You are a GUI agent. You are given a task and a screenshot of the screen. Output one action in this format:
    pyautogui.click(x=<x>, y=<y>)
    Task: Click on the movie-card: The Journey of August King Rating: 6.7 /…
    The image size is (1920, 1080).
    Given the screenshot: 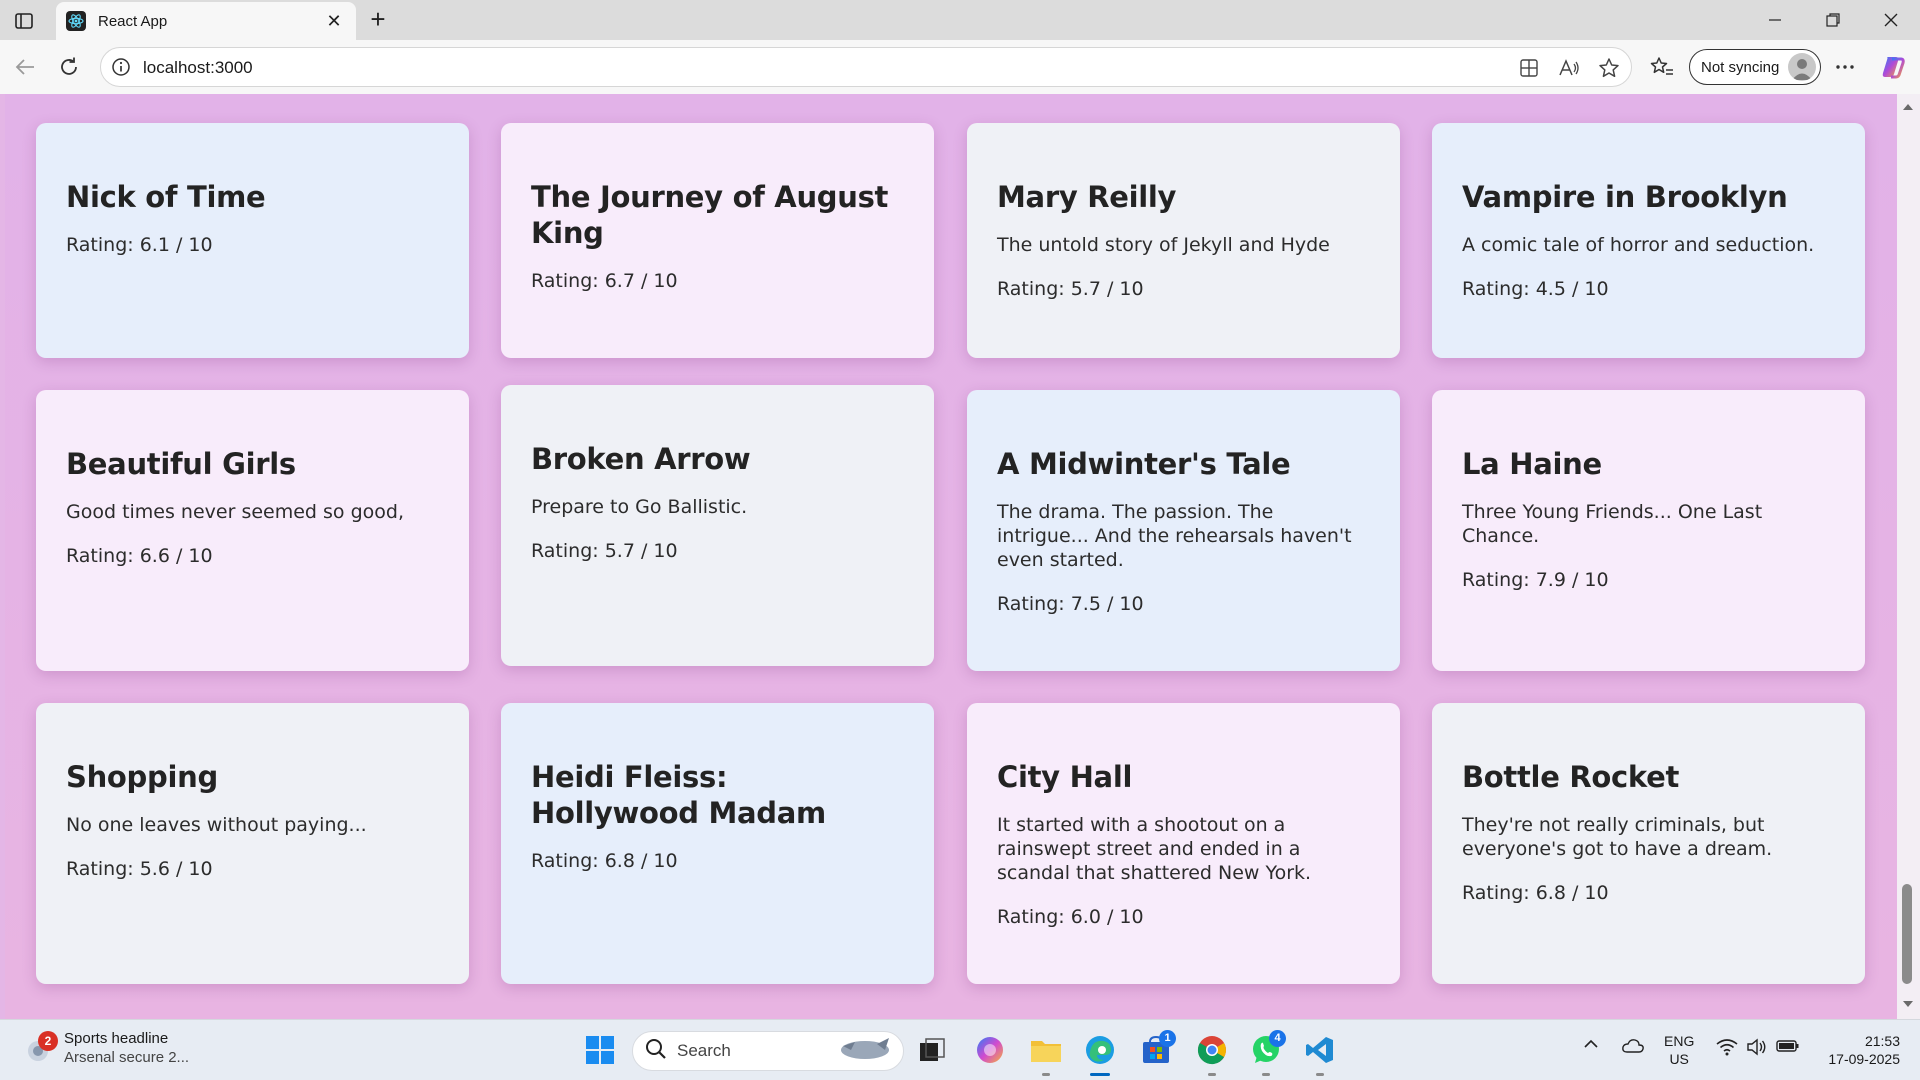 What is the action you would take?
    pyautogui.click(x=717, y=240)
    